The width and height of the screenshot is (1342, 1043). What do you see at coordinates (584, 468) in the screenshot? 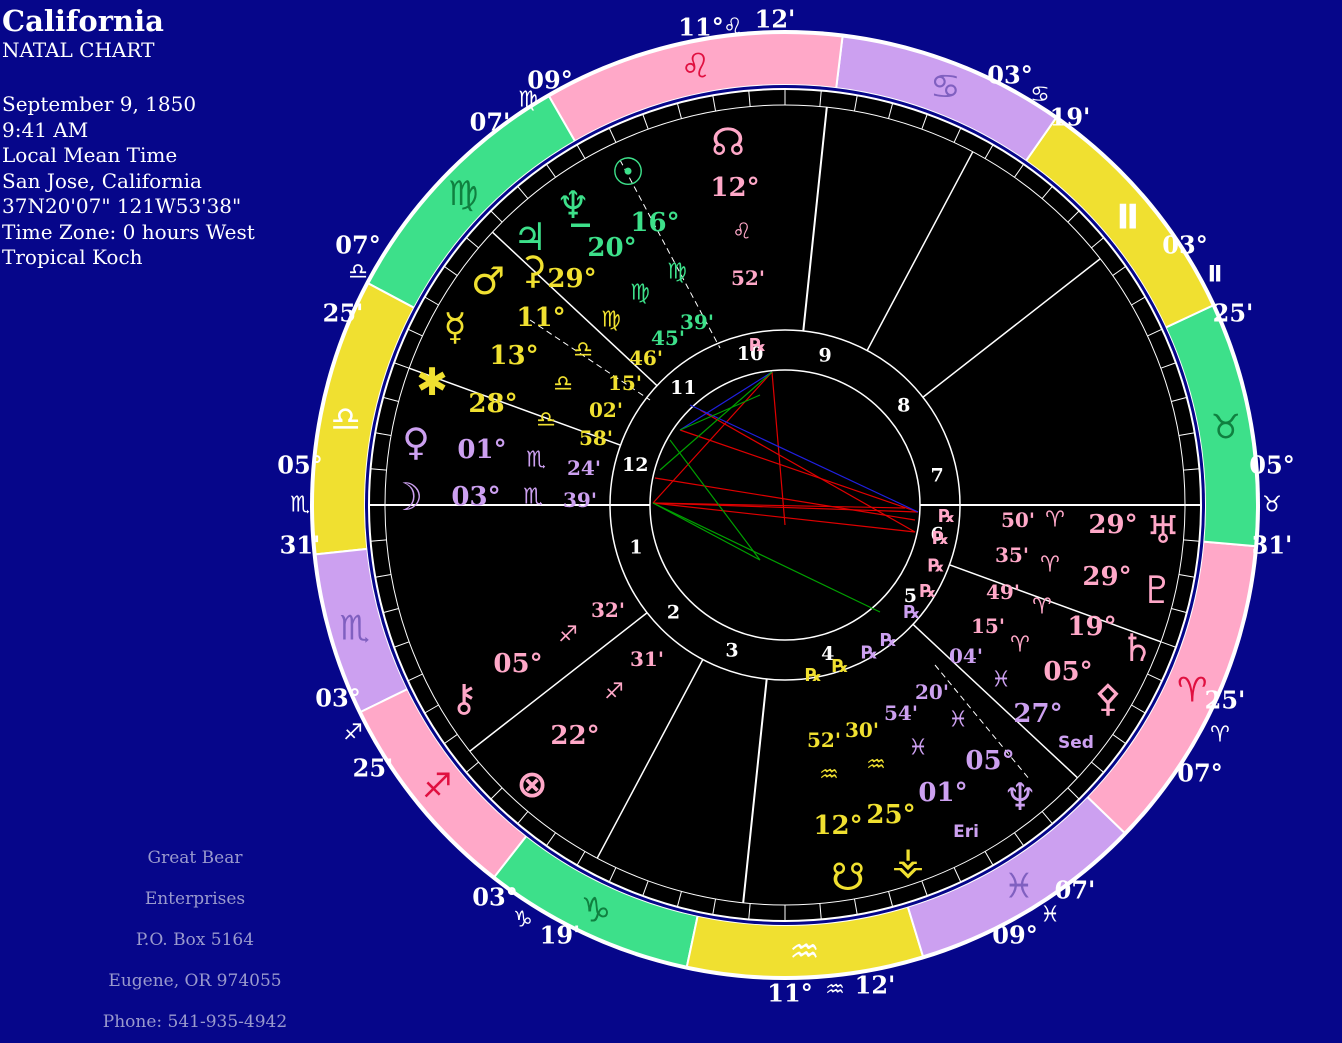
I see `planet-venus-minutes: 24'` at bounding box center [584, 468].